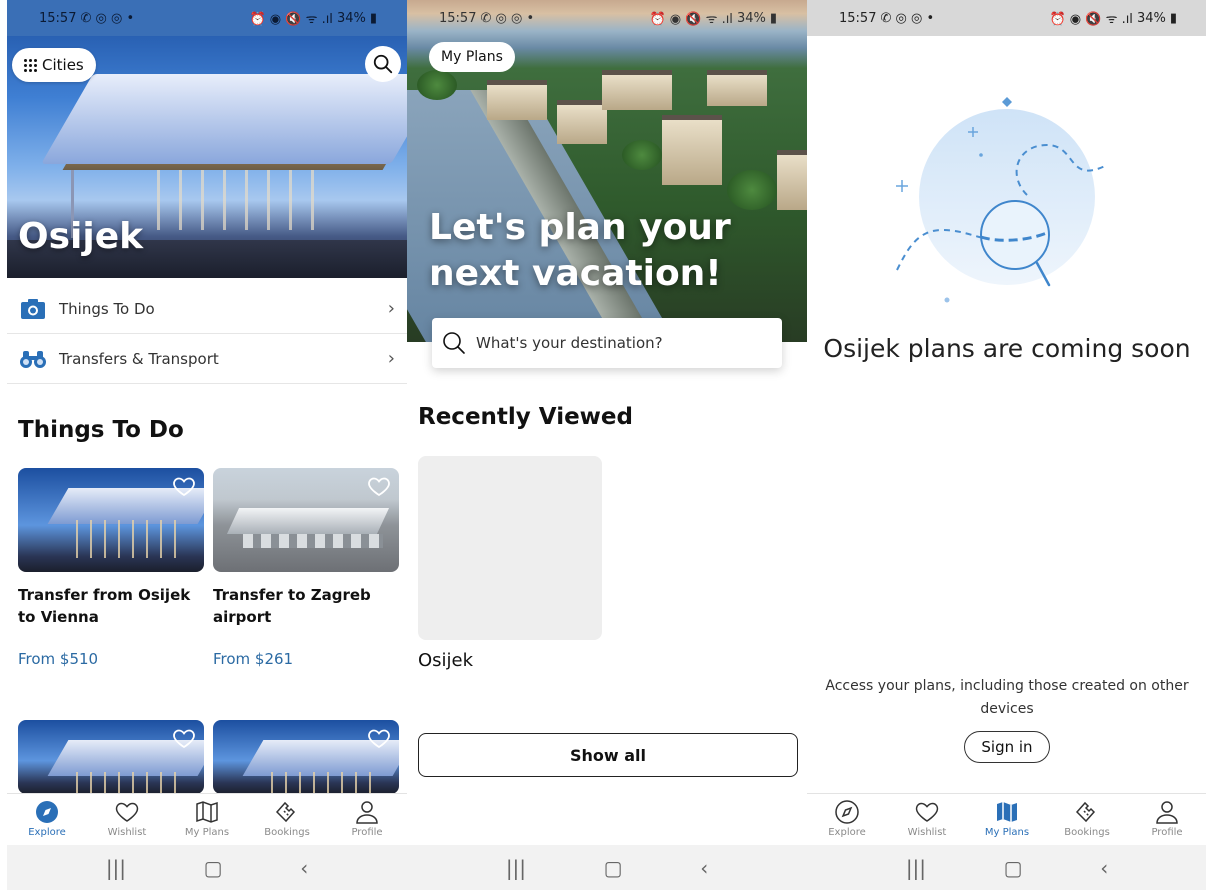 The image size is (1206, 890). I want to click on destination-search: What's your destination?, so click(607, 343).